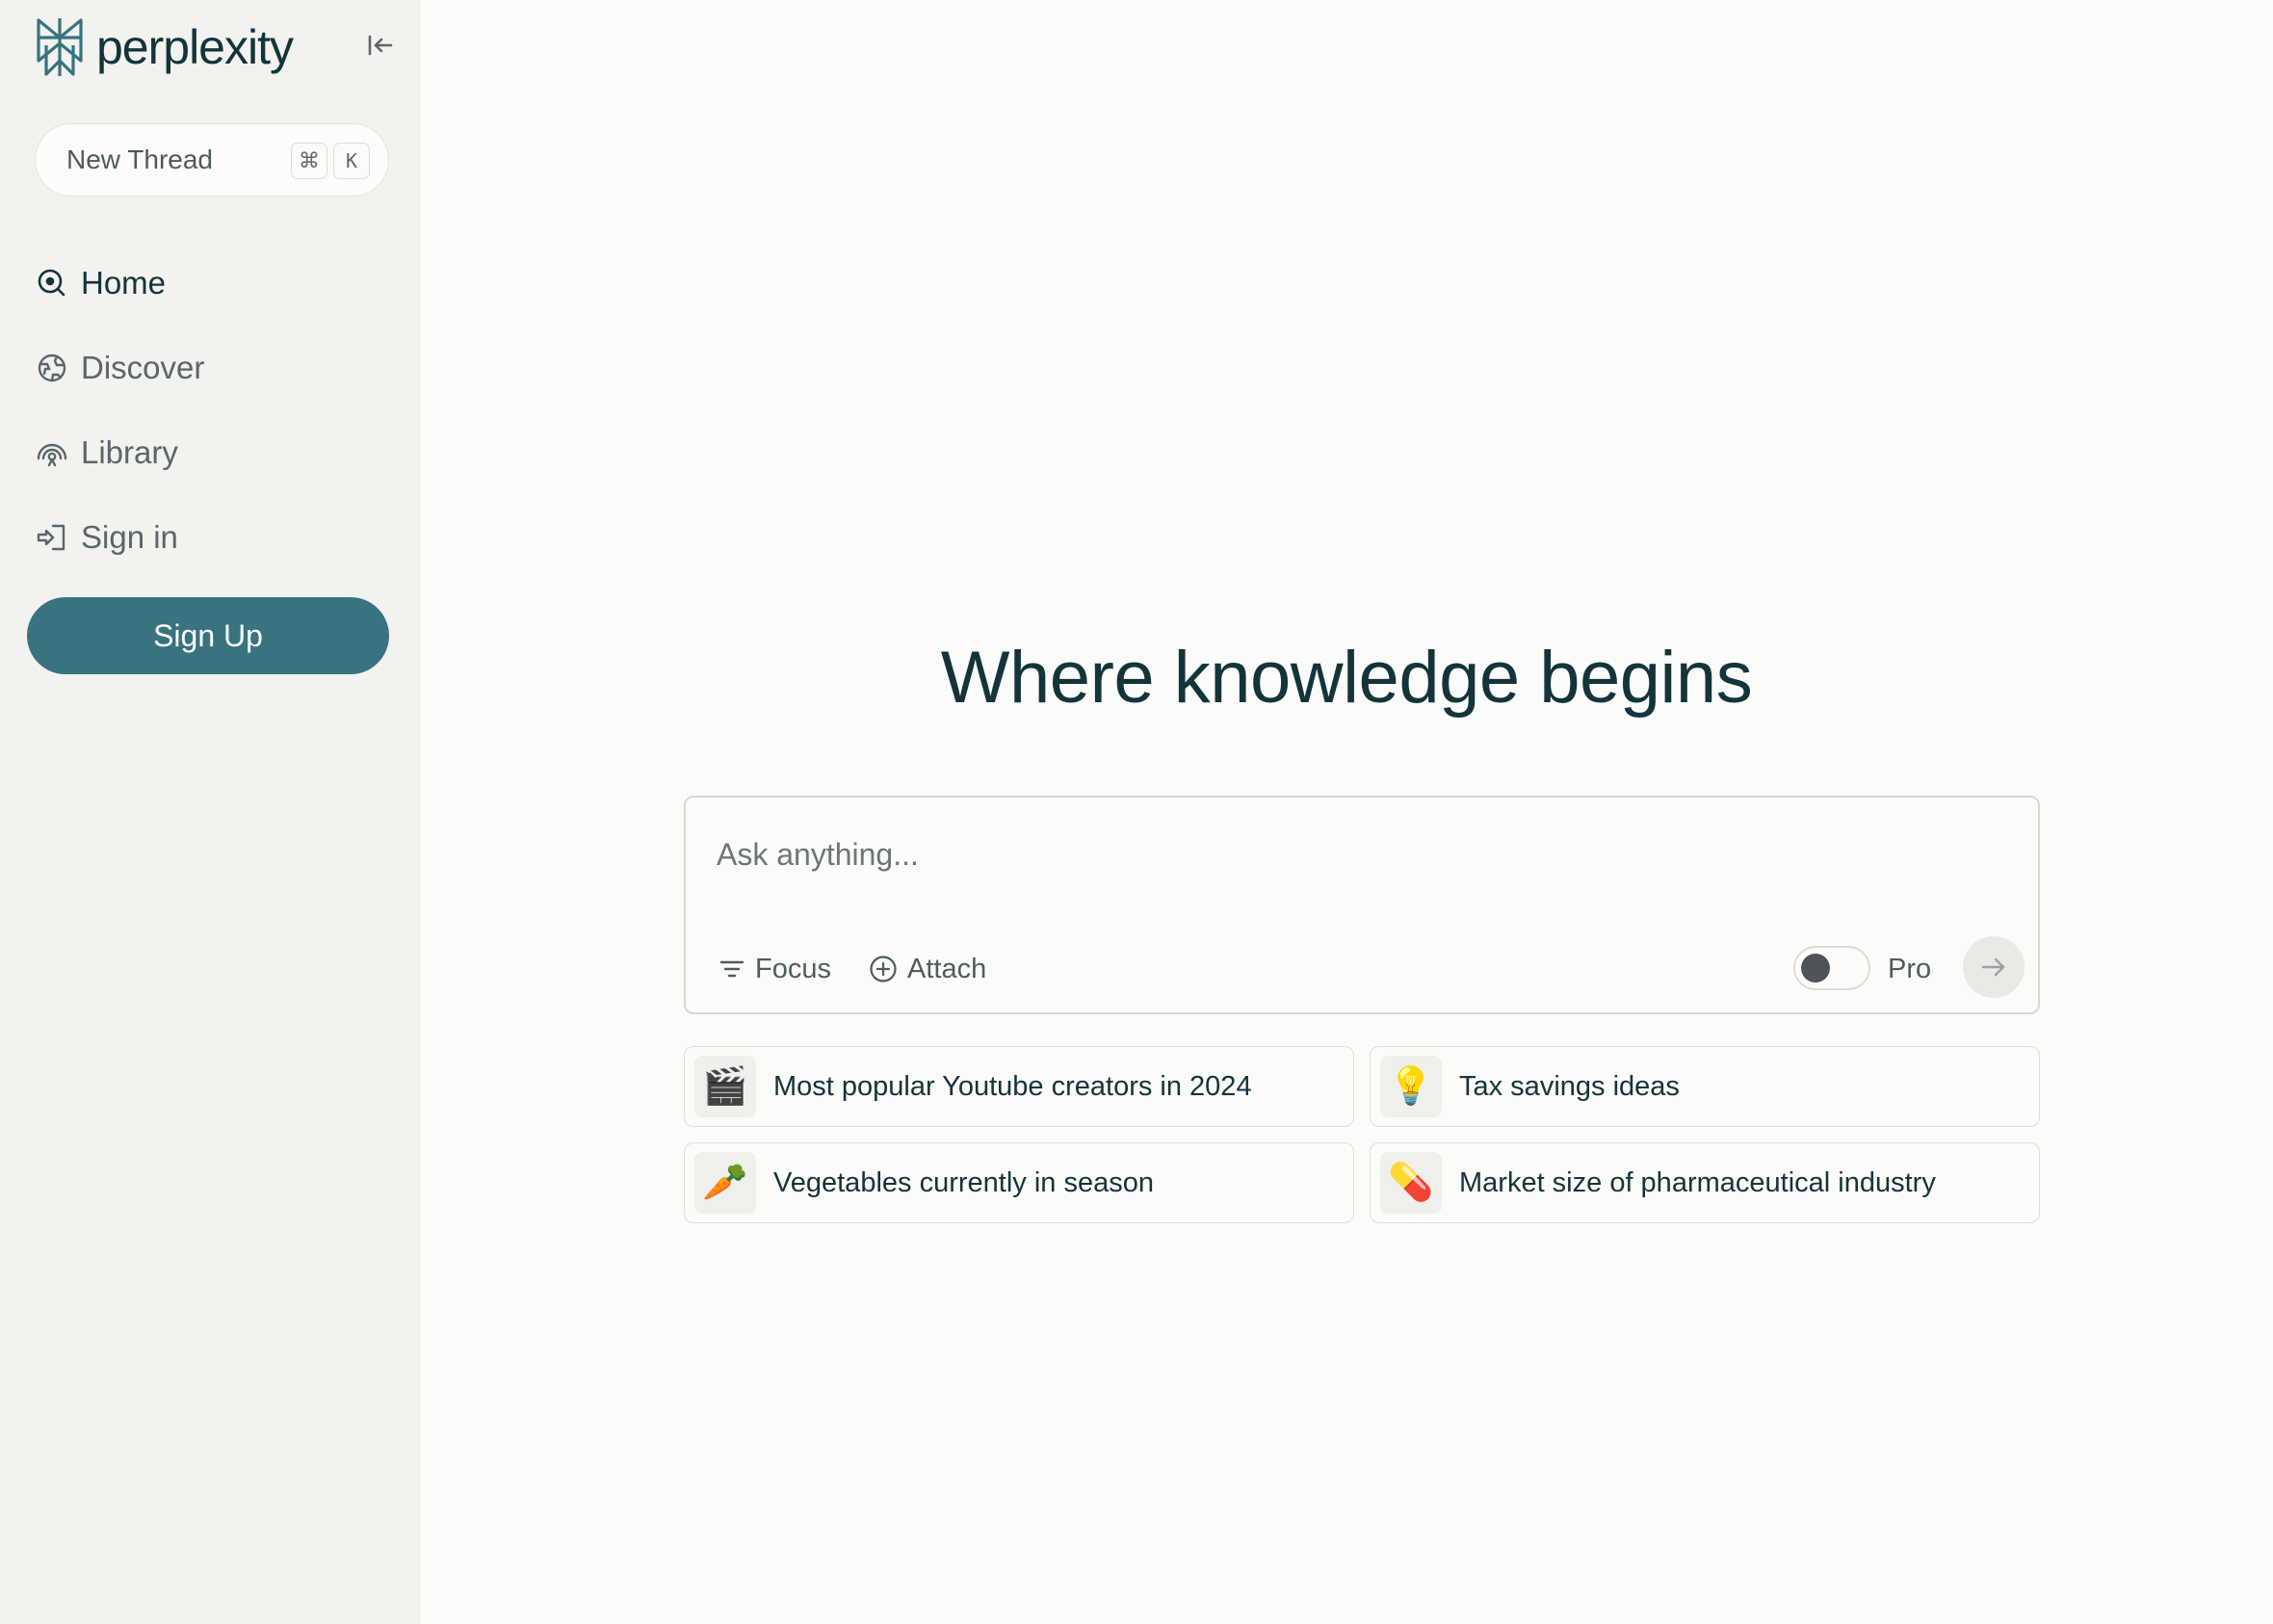  I want to click on focus-label: Focus, so click(793, 968).